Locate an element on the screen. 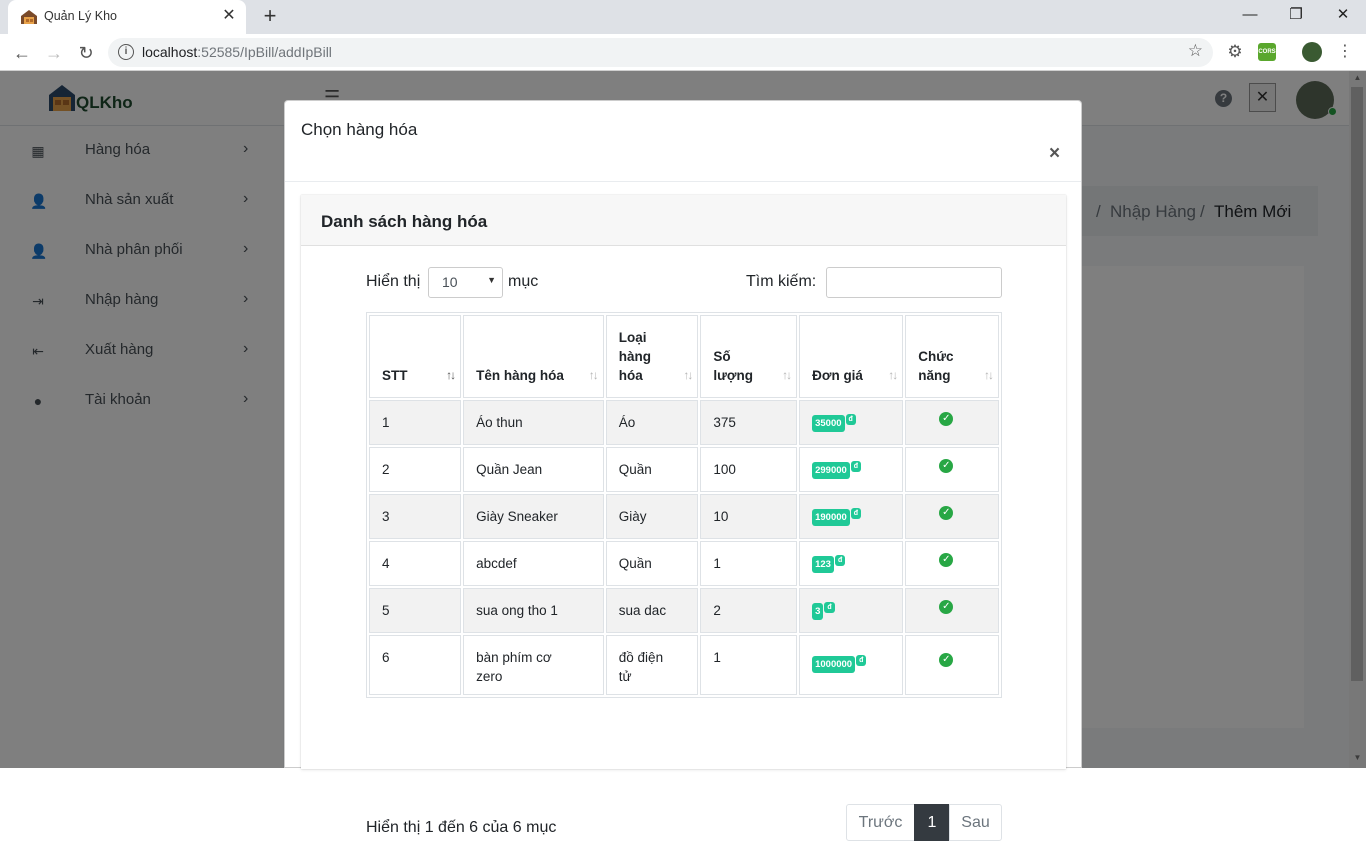  restore-icon: ❐ is located at coordinates (1296, 16).